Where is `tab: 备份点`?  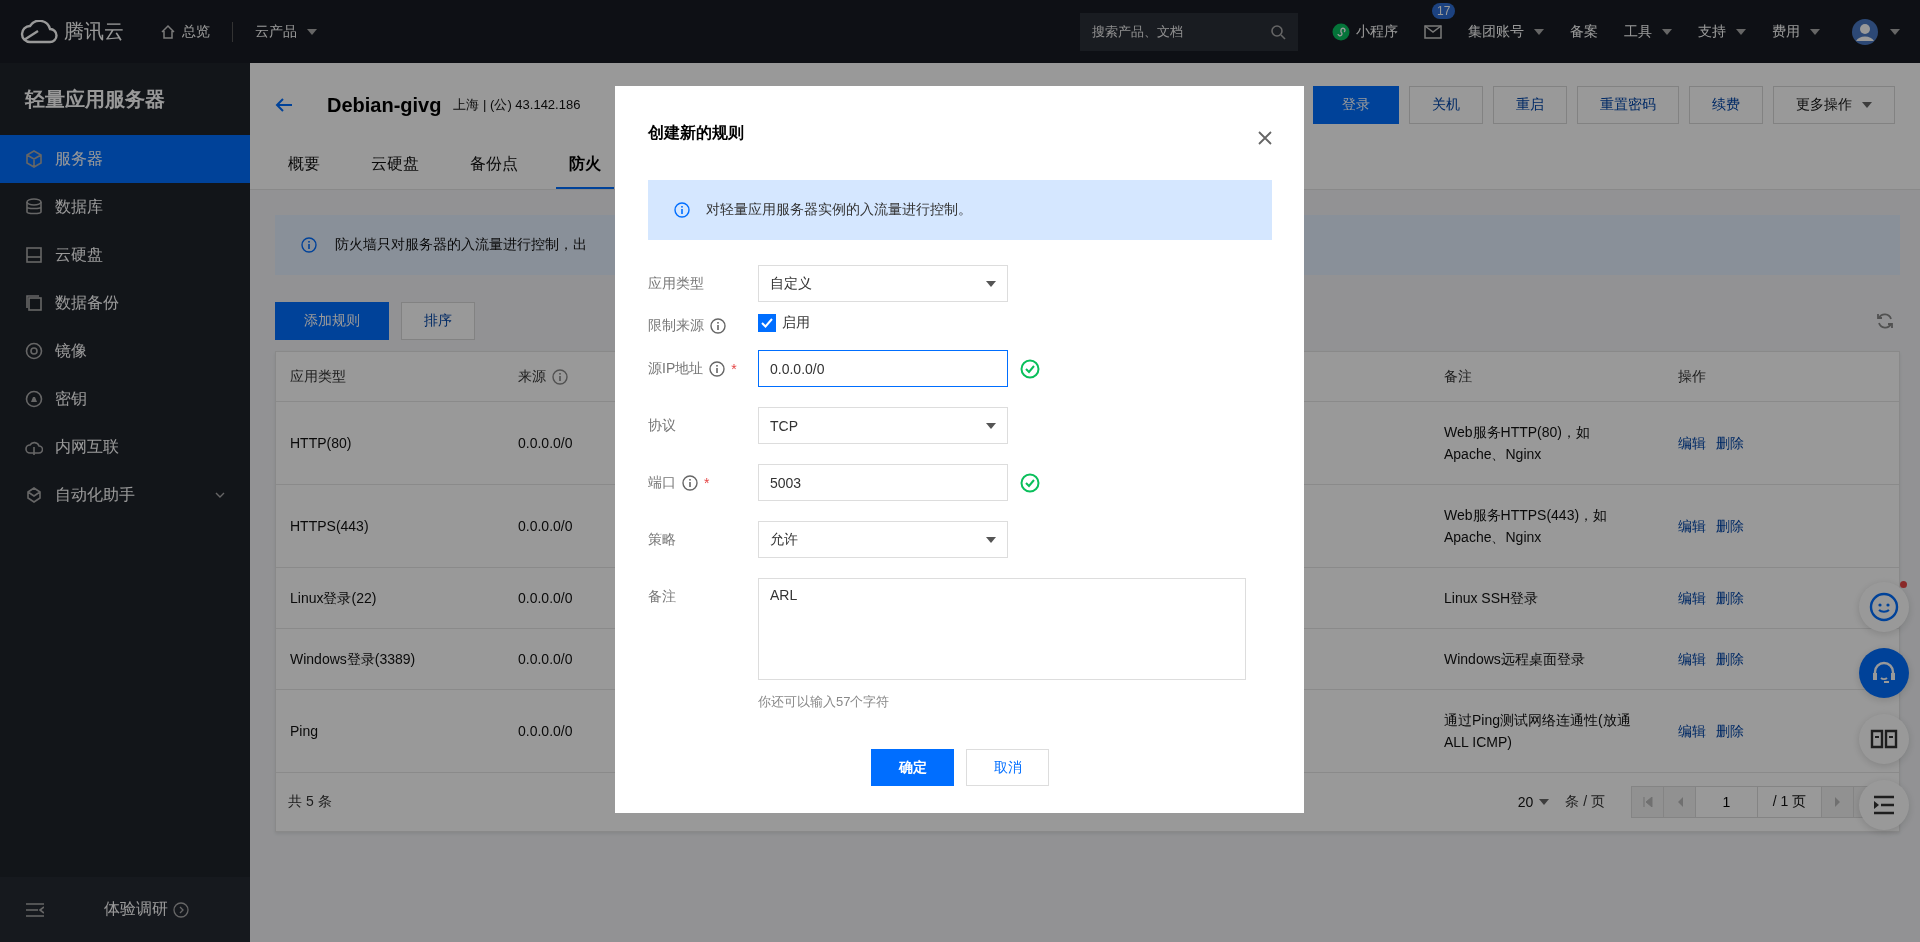 tab: 备份点 is located at coordinates (494, 165).